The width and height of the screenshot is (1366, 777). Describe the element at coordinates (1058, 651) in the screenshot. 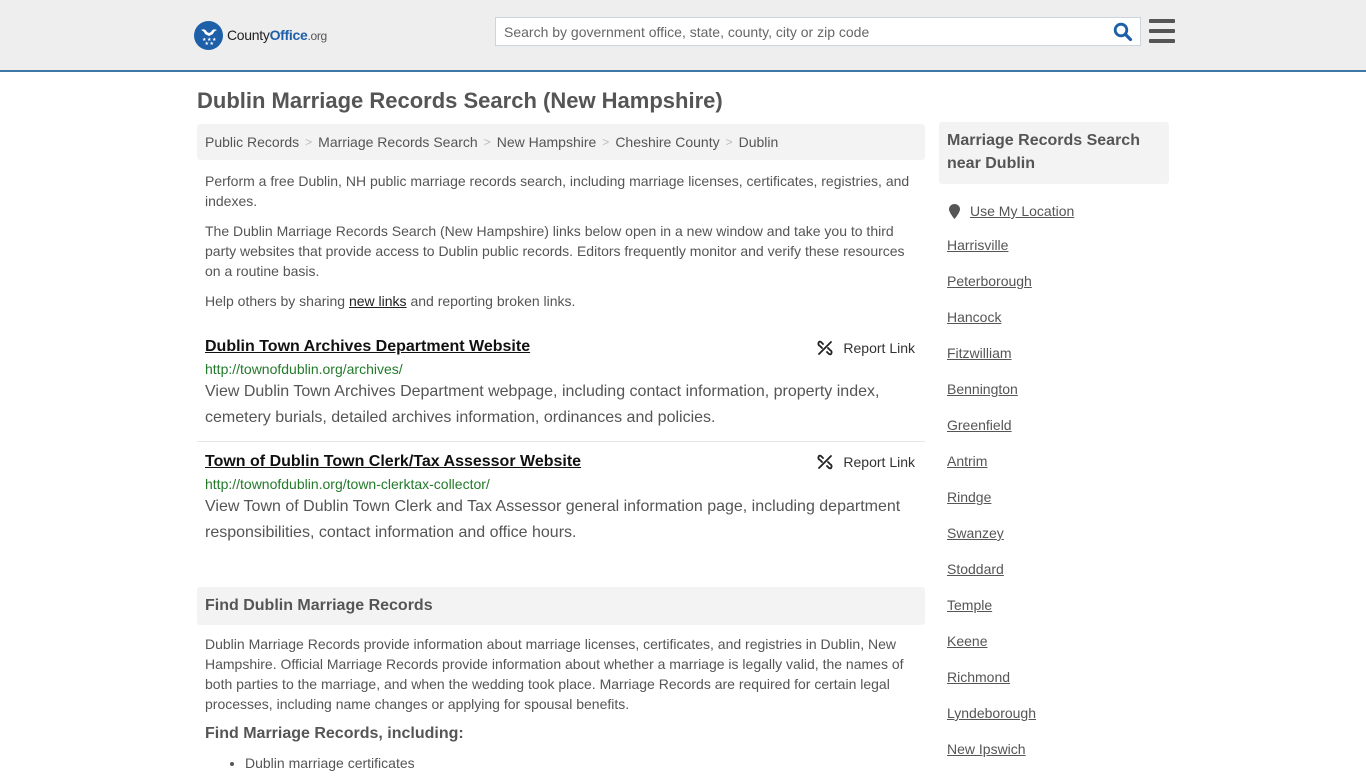

I see `nearby-city-link: Keene` at that location.